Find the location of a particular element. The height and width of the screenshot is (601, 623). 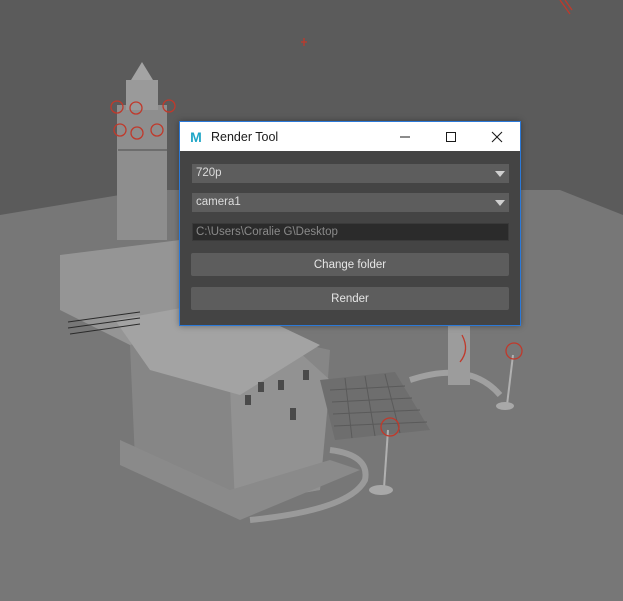

minimize-button is located at coordinates (405, 136).